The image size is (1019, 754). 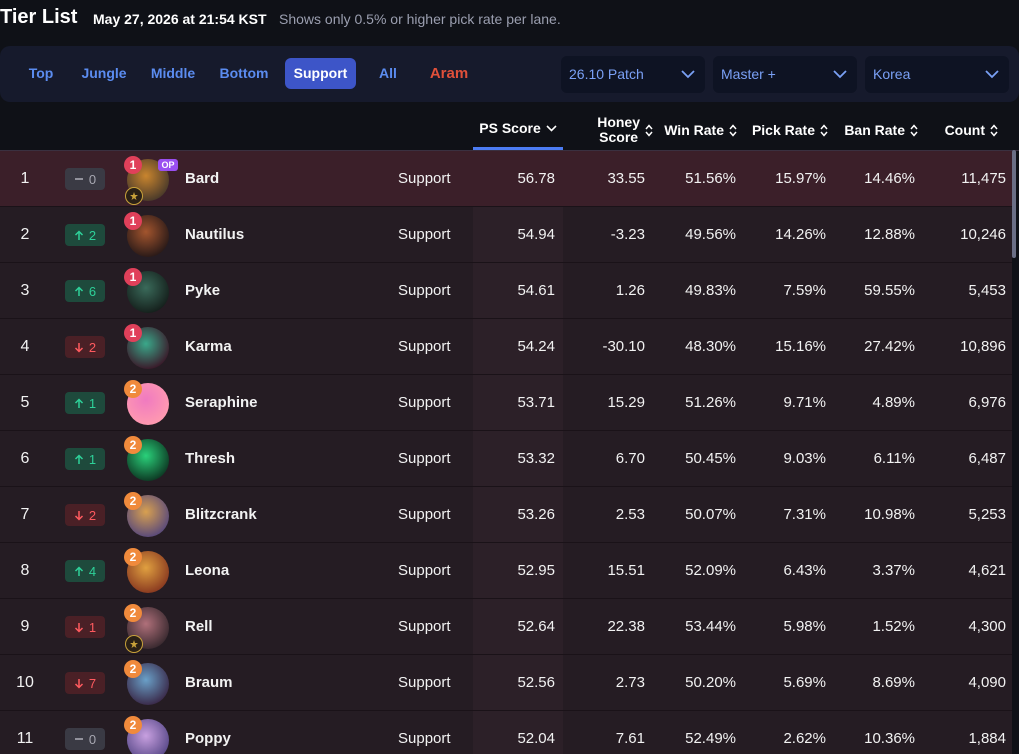 What do you see at coordinates (202, 290) in the screenshot?
I see `champion-name: Pyke` at bounding box center [202, 290].